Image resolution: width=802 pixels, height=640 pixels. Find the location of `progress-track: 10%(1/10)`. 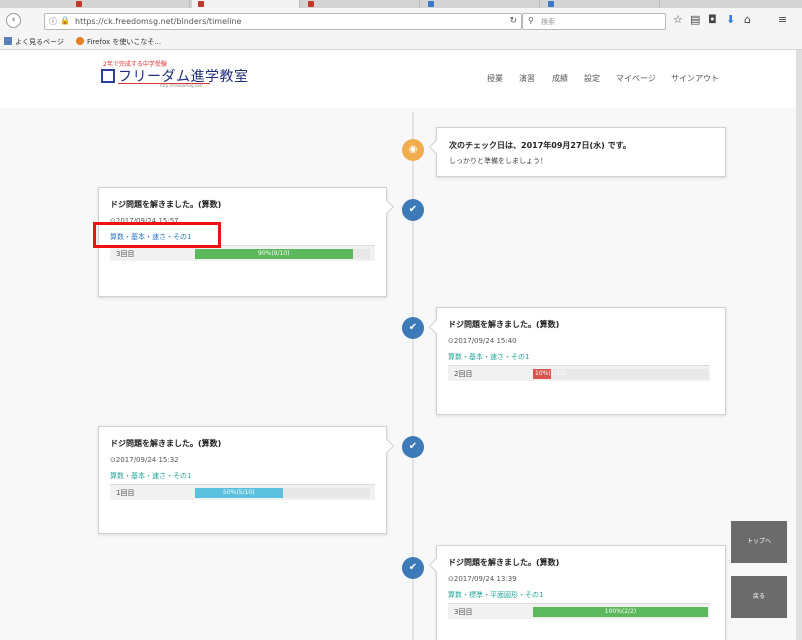

progress-track: 10%(1/10) is located at coordinates (620, 374).